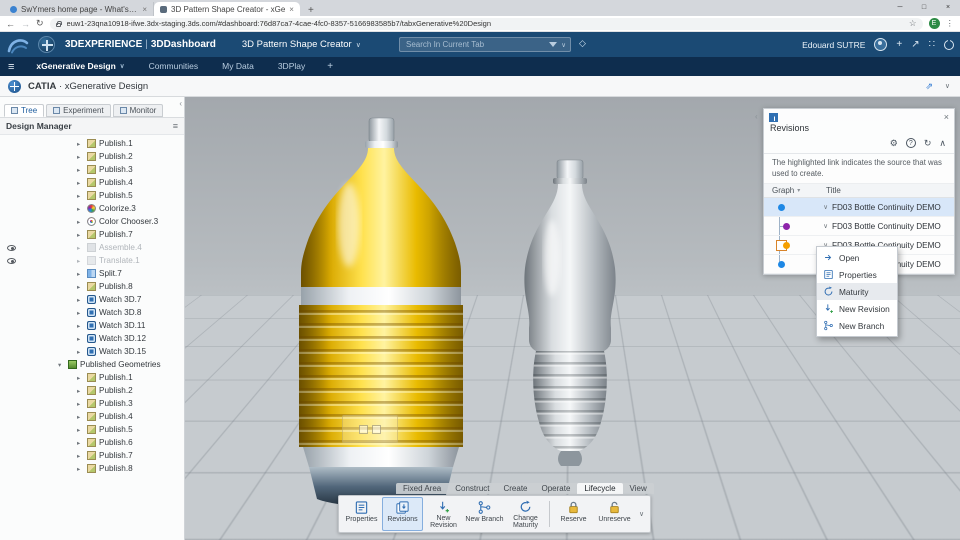 The image size is (960, 540). Describe the element at coordinates (934, 23) in the screenshot. I see `browser-profile-badge: E` at that location.